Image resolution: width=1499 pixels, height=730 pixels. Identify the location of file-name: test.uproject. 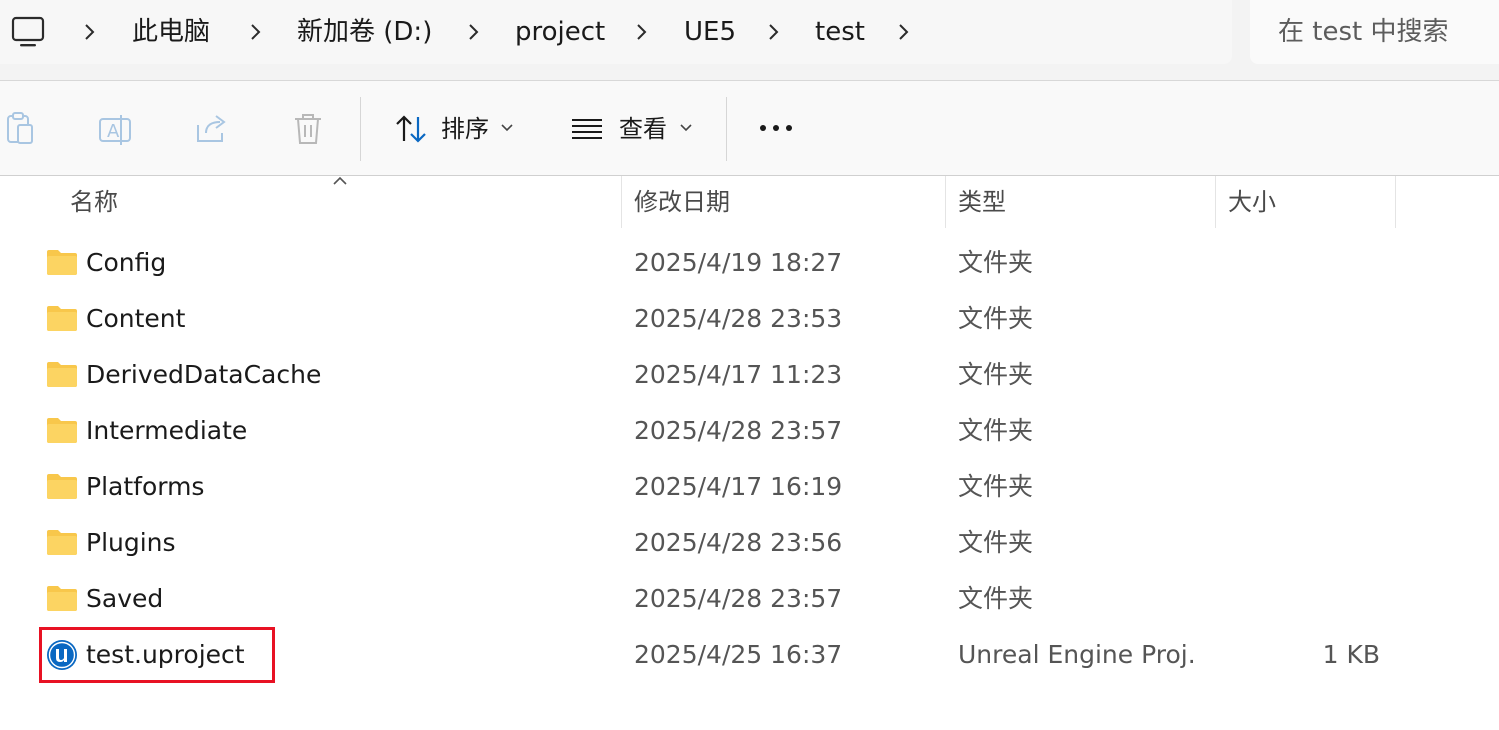
(165, 654).